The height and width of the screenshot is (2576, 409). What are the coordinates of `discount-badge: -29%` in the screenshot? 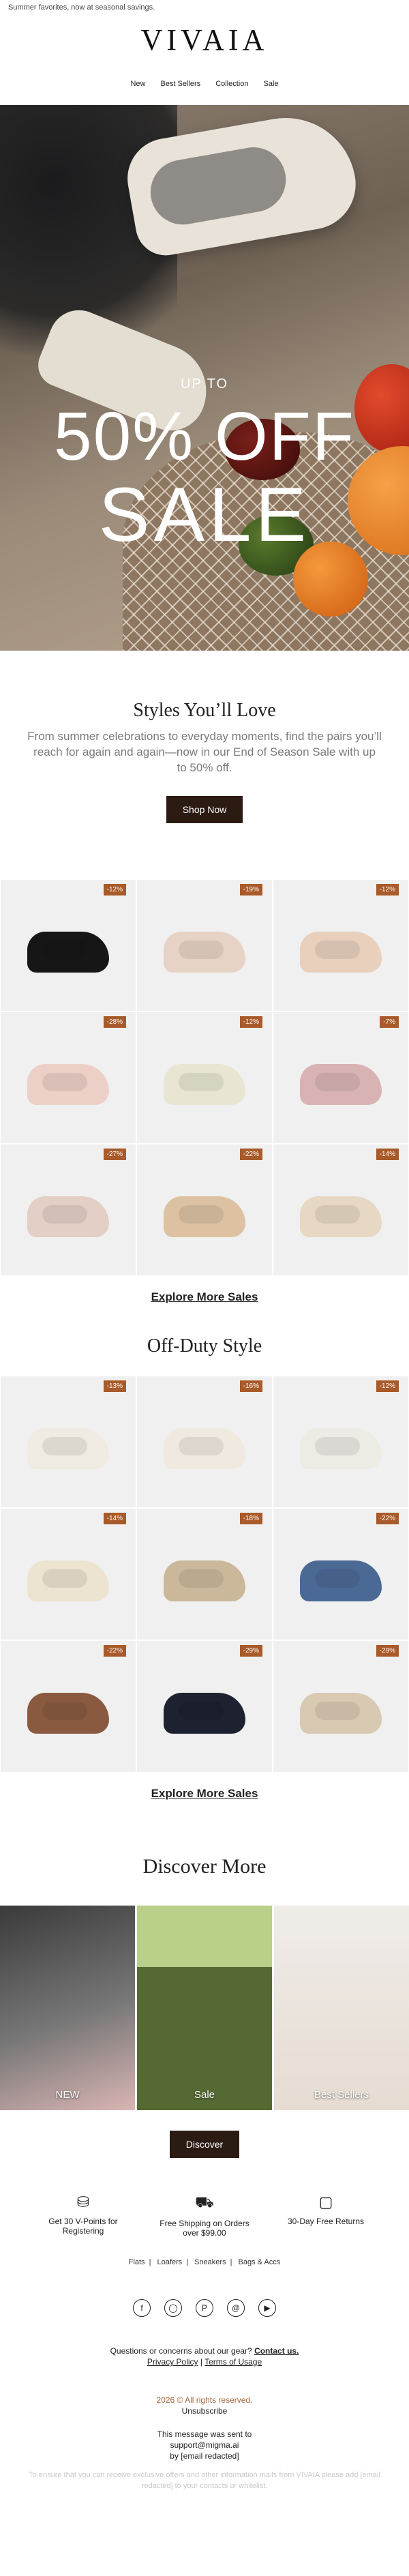 It's located at (250, 1651).